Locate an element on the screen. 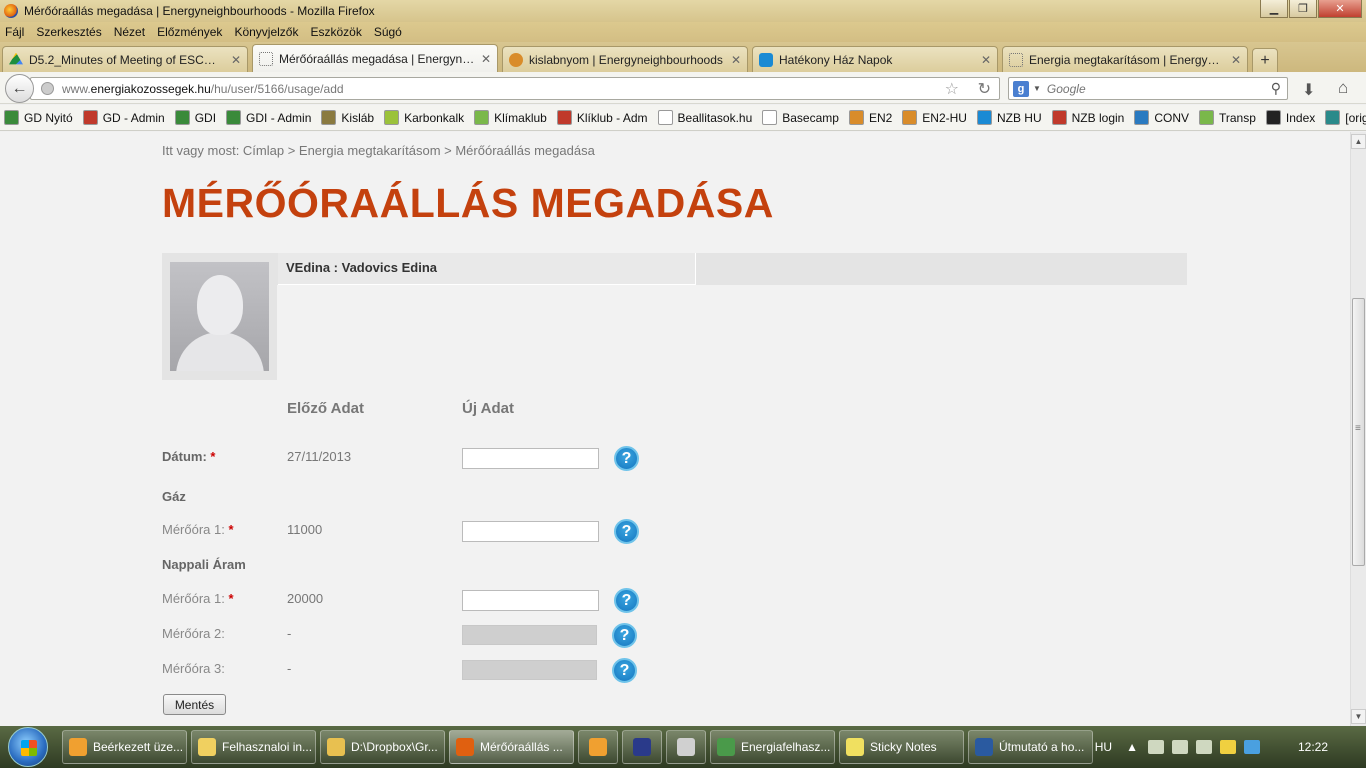  chevron-down-icon: ▼ is located at coordinates (1037, 88).